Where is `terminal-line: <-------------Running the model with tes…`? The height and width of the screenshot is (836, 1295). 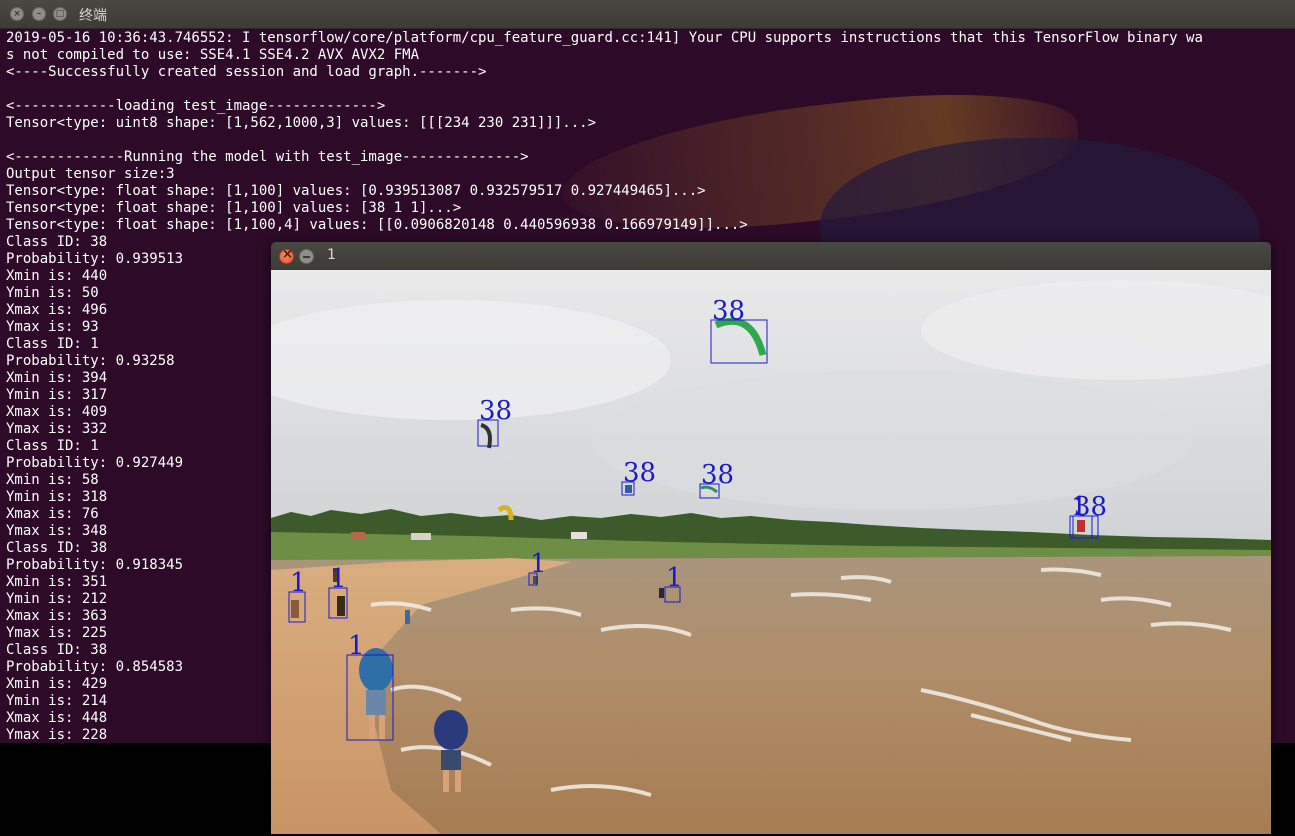
terminal-line: <-------------Running the model with tes… is located at coordinates (267, 157).